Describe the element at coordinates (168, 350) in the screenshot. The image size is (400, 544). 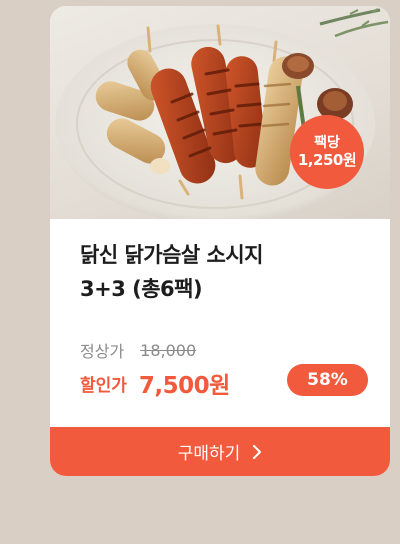
I see `original-price: 18,000` at that location.